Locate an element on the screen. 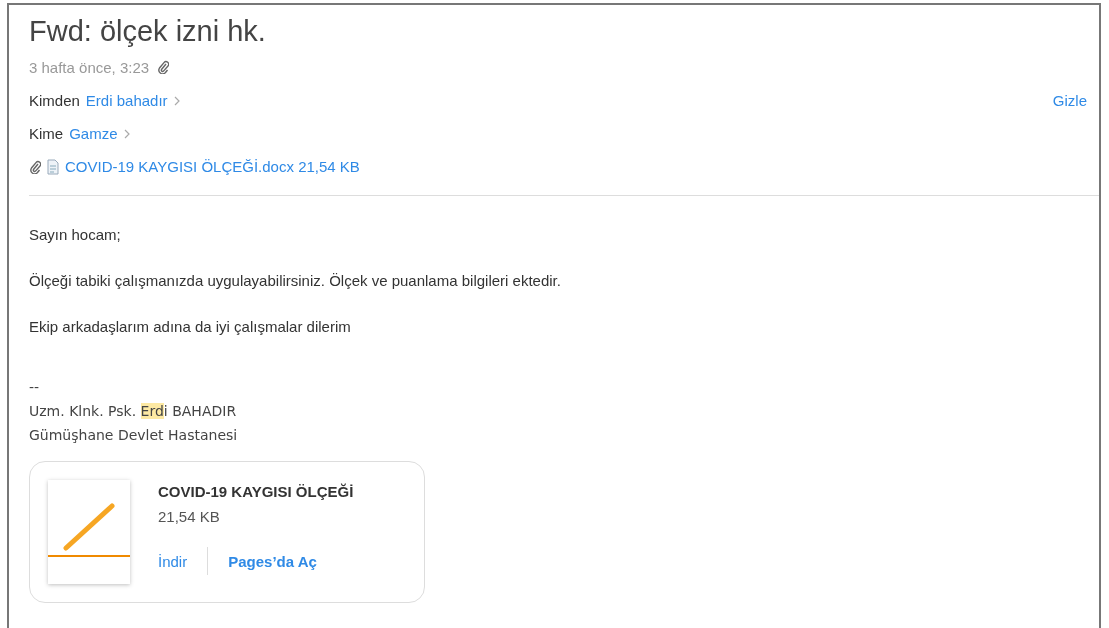  to-label: Kime is located at coordinates (46, 133).